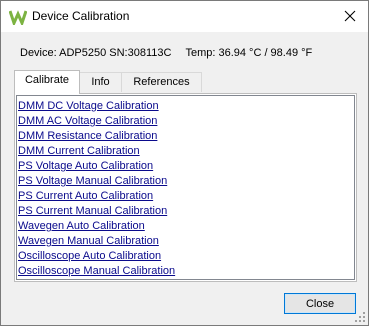 The width and height of the screenshot is (369, 326). What do you see at coordinates (87, 136) in the screenshot?
I see `dmm-resistance-calibration-link: DMM Resistance Calibration` at bounding box center [87, 136].